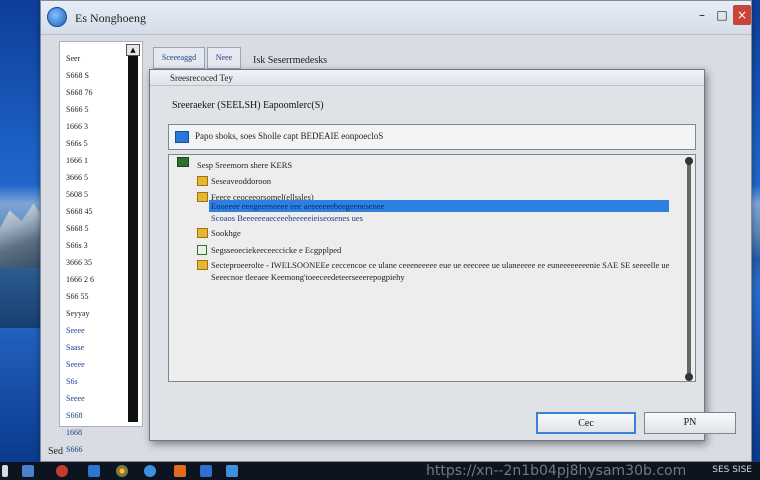 This screenshot has width=760, height=480. What do you see at coordinates (248, 105) in the screenshot?
I see `dialog-subtitle: Sreeraeker (SEELSH) Eapoomlerc(S)` at bounding box center [248, 105].